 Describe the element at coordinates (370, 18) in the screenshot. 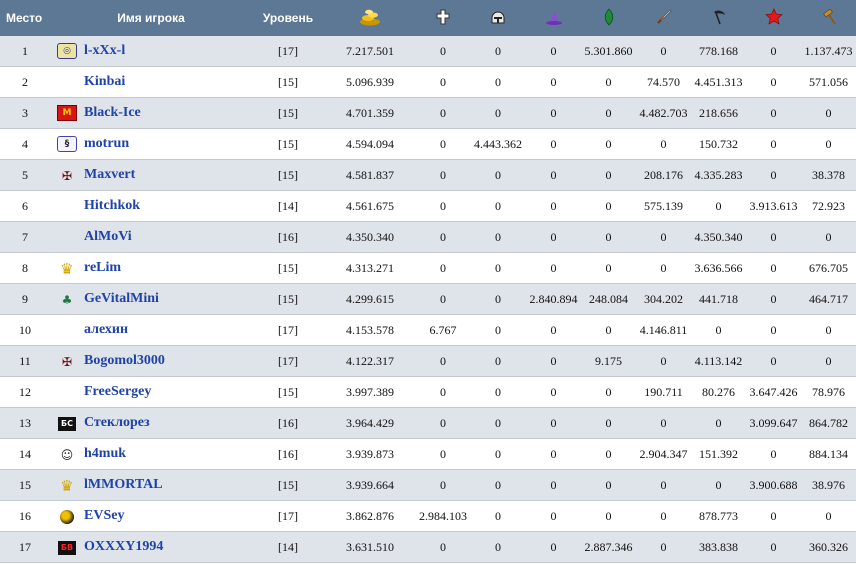

I see `header-total` at that location.